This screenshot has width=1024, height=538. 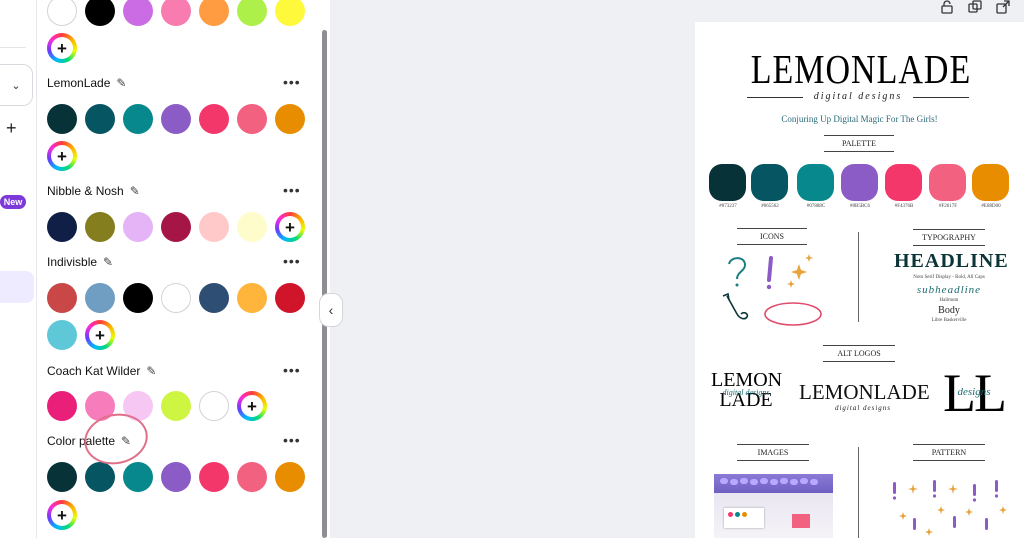 I want to click on palette-name: LemonLade, so click(x=78, y=83).